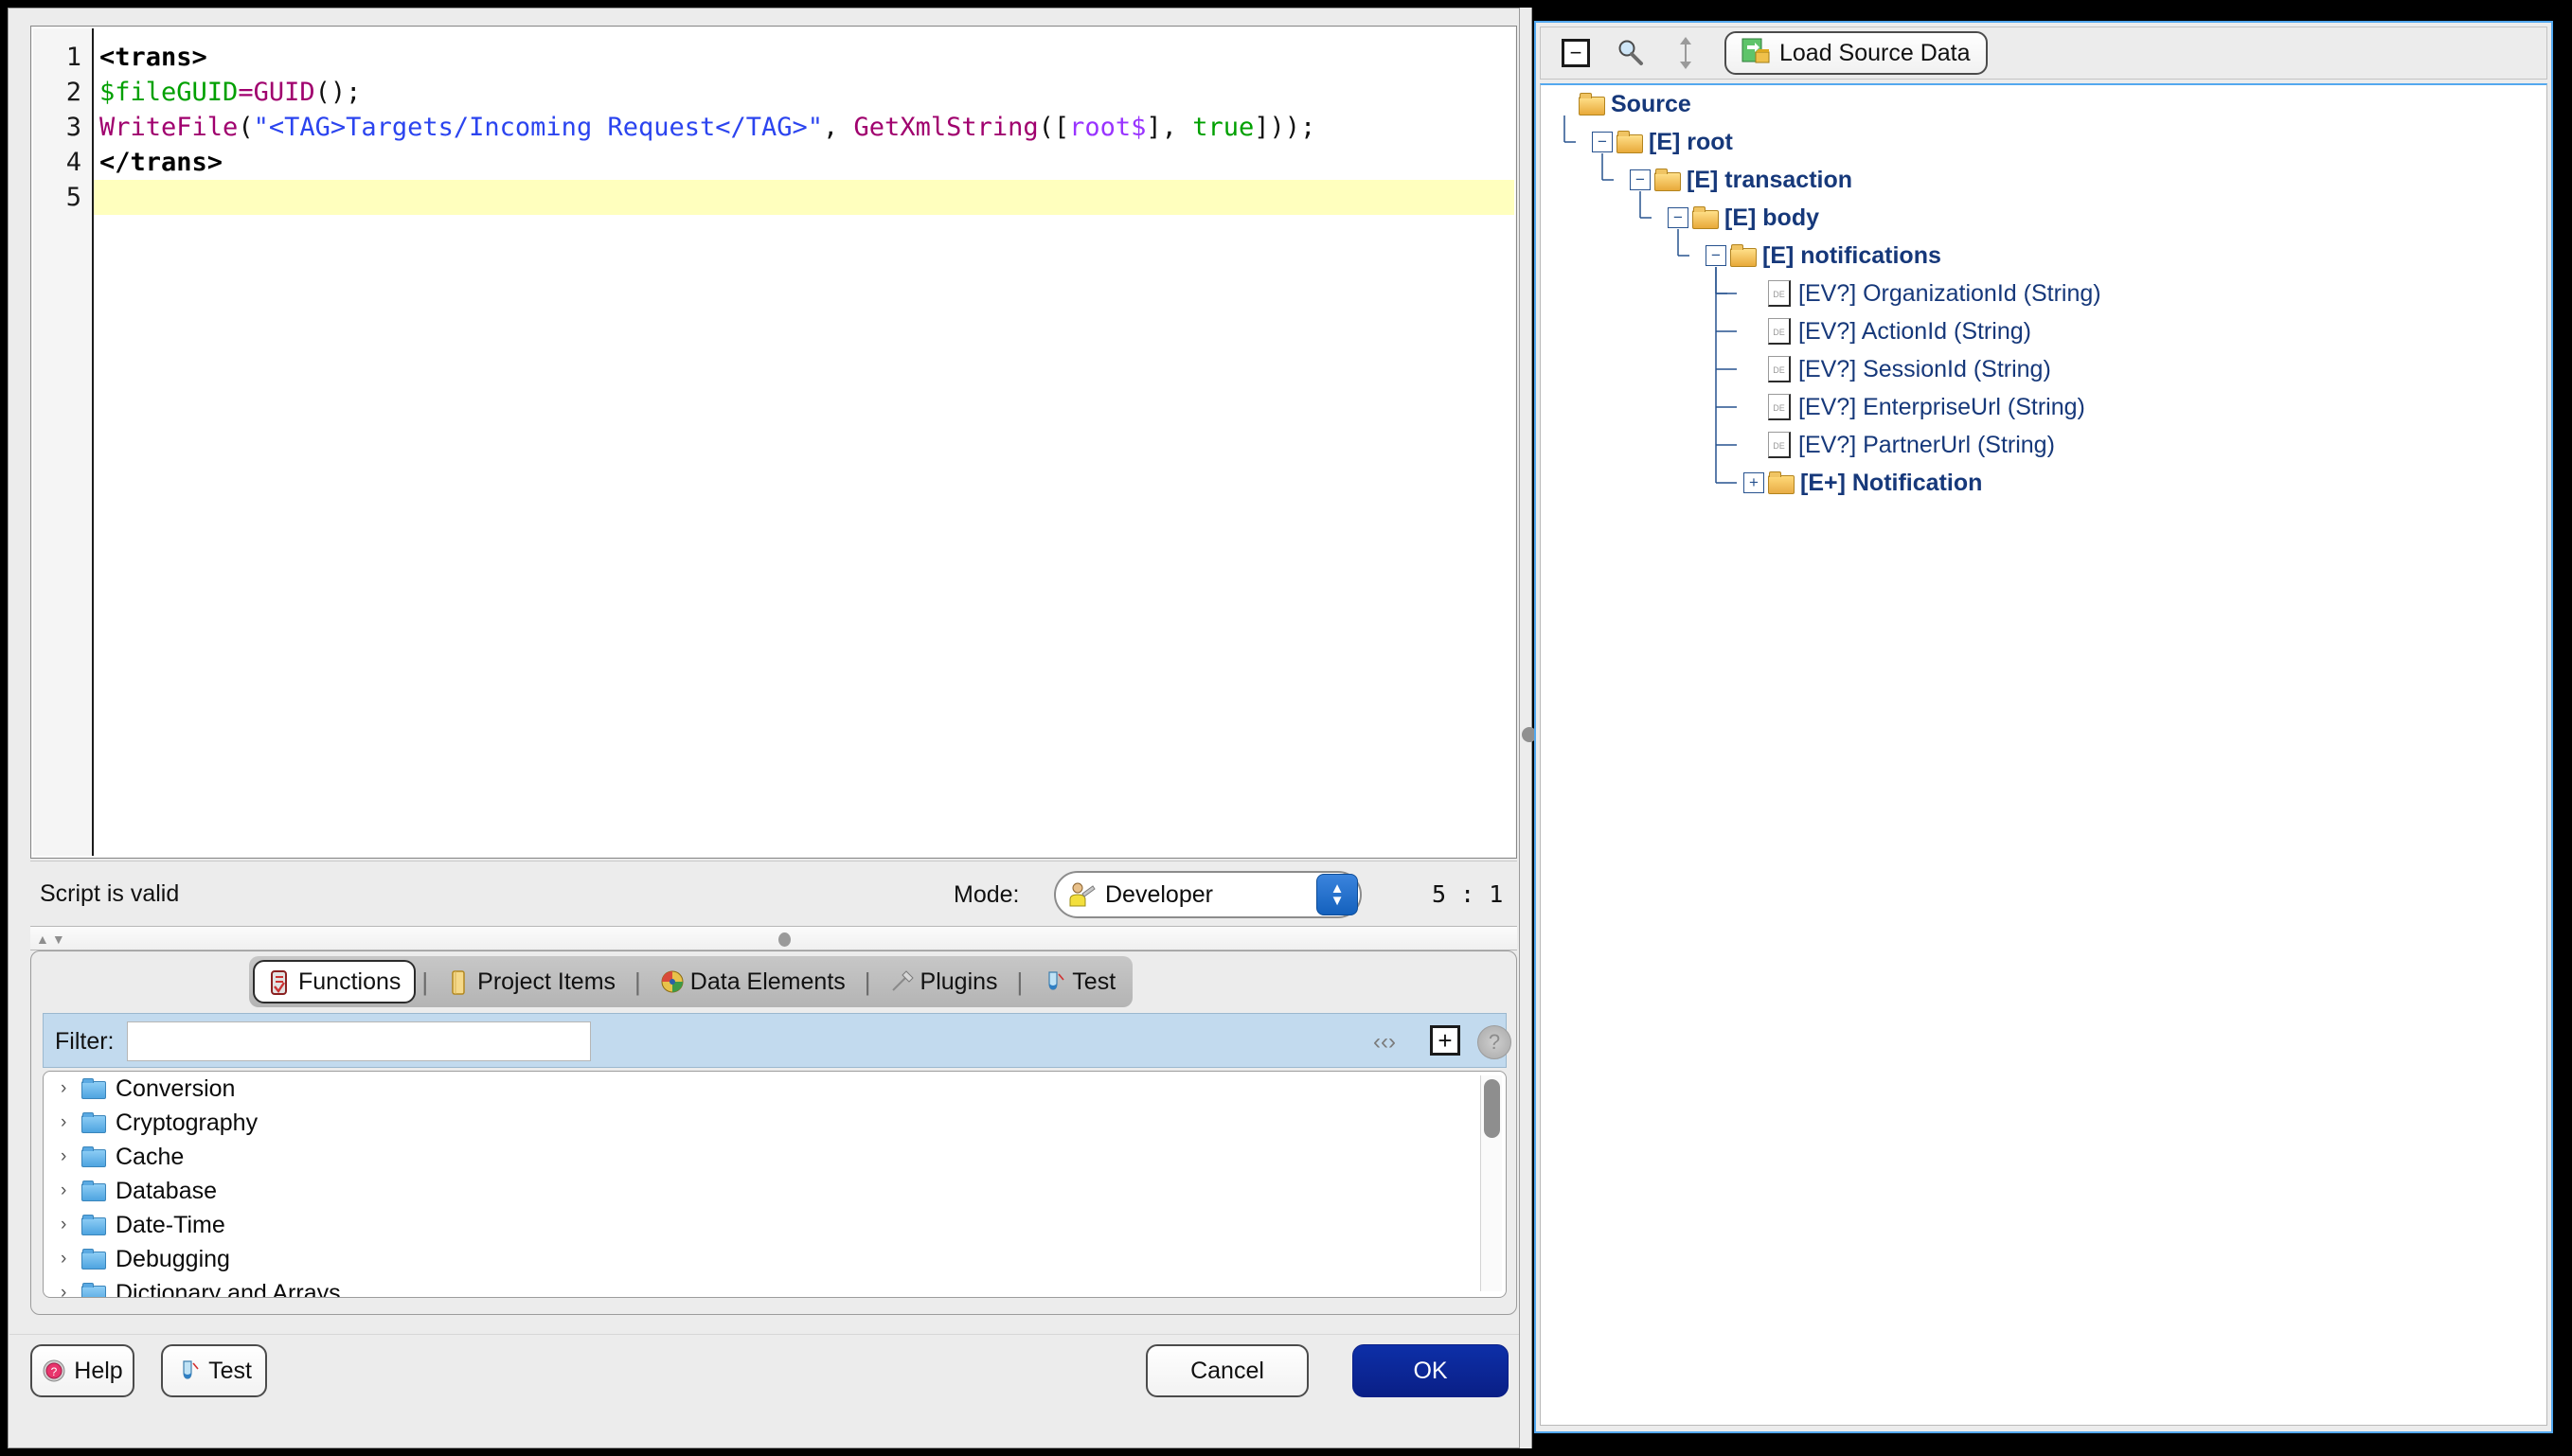 This screenshot has height=1456, width=2572. What do you see at coordinates (1491, 1183) in the screenshot?
I see `function-list-scrollbar` at bounding box center [1491, 1183].